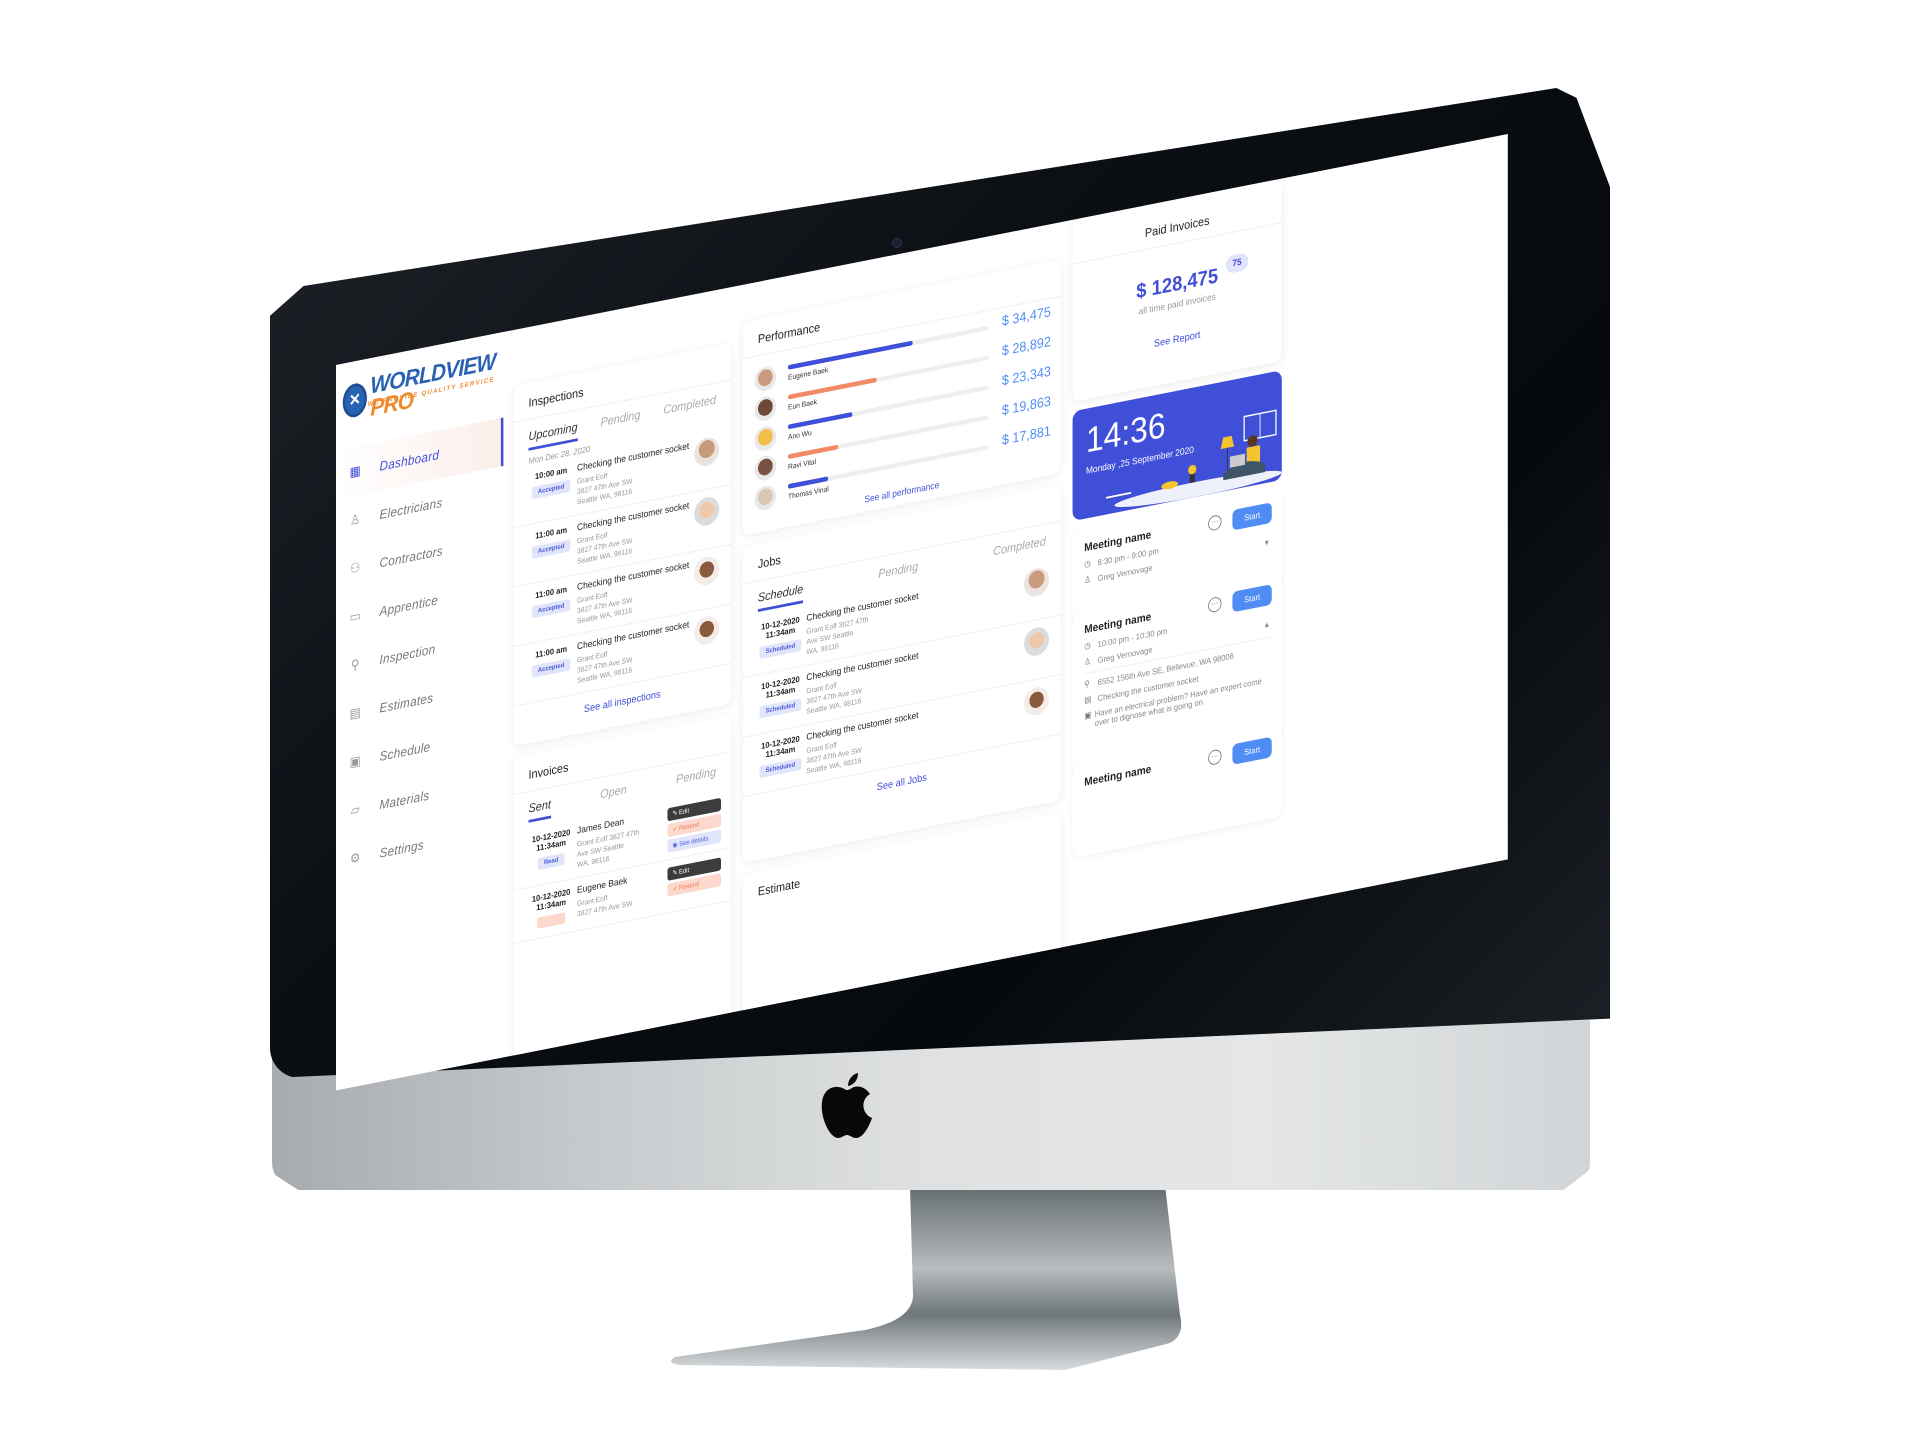 The width and height of the screenshot is (1920, 1440). I want to click on monitor-stand, so click(925, 1280).